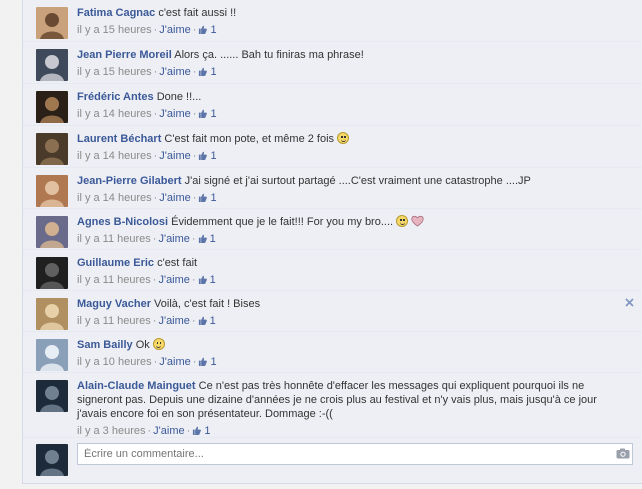 The width and height of the screenshot is (642, 489). Describe the element at coordinates (111, 431) in the screenshot. I see `comment-timestamp: il y a 3 heures` at that location.